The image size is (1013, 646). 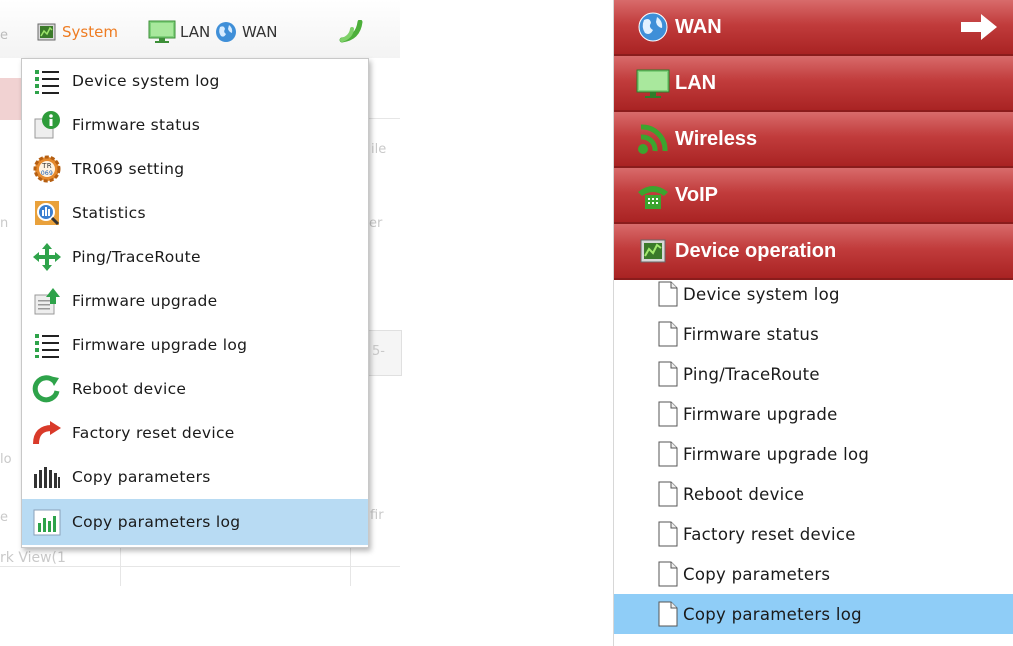 What do you see at coordinates (47, 433) in the screenshot?
I see `reset-arrow-icon` at bounding box center [47, 433].